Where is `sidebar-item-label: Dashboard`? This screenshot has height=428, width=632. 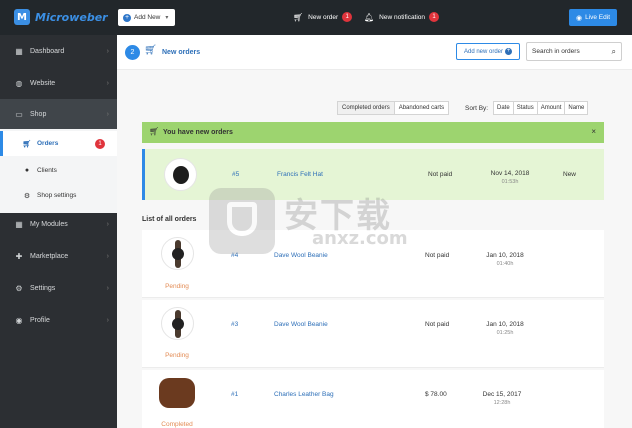 sidebar-item-label: Dashboard is located at coordinates (47, 51).